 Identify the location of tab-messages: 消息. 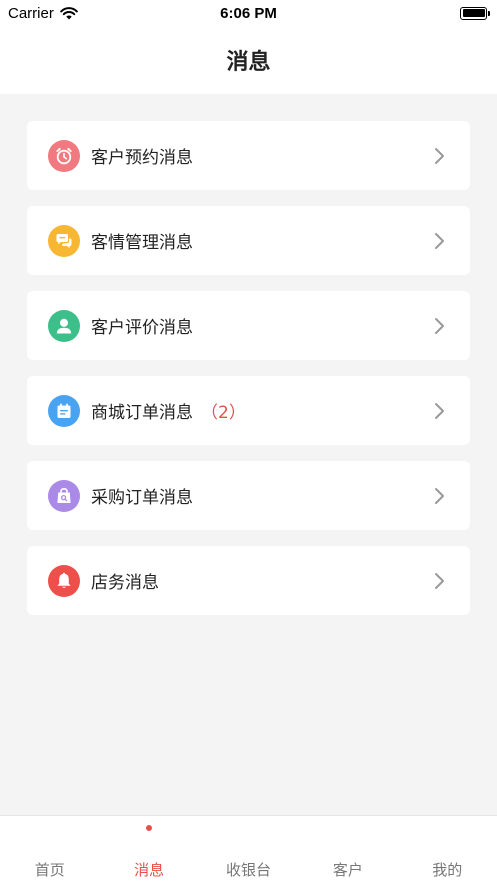
(148, 849).